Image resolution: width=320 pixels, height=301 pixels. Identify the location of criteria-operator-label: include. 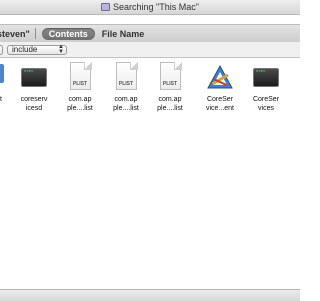
(25, 49).